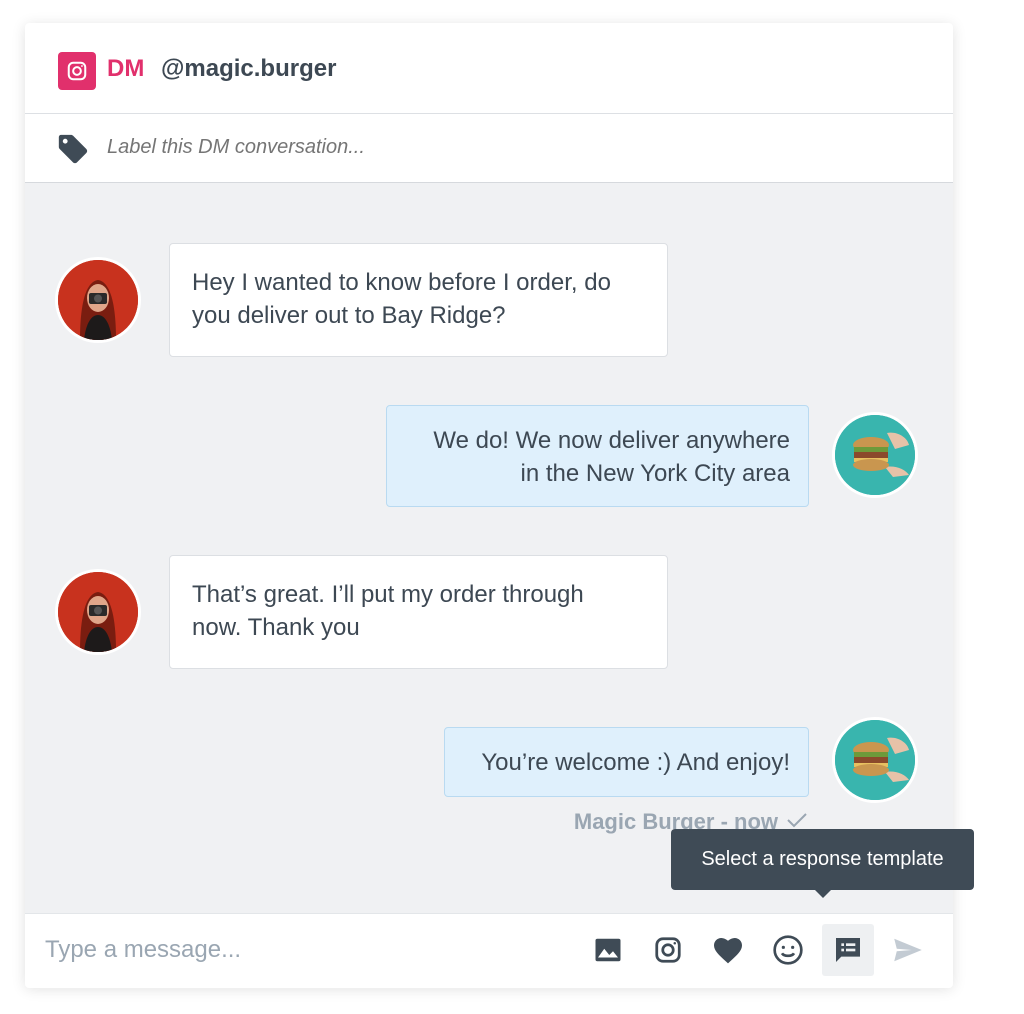  I want to click on image-icon, so click(608, 950).